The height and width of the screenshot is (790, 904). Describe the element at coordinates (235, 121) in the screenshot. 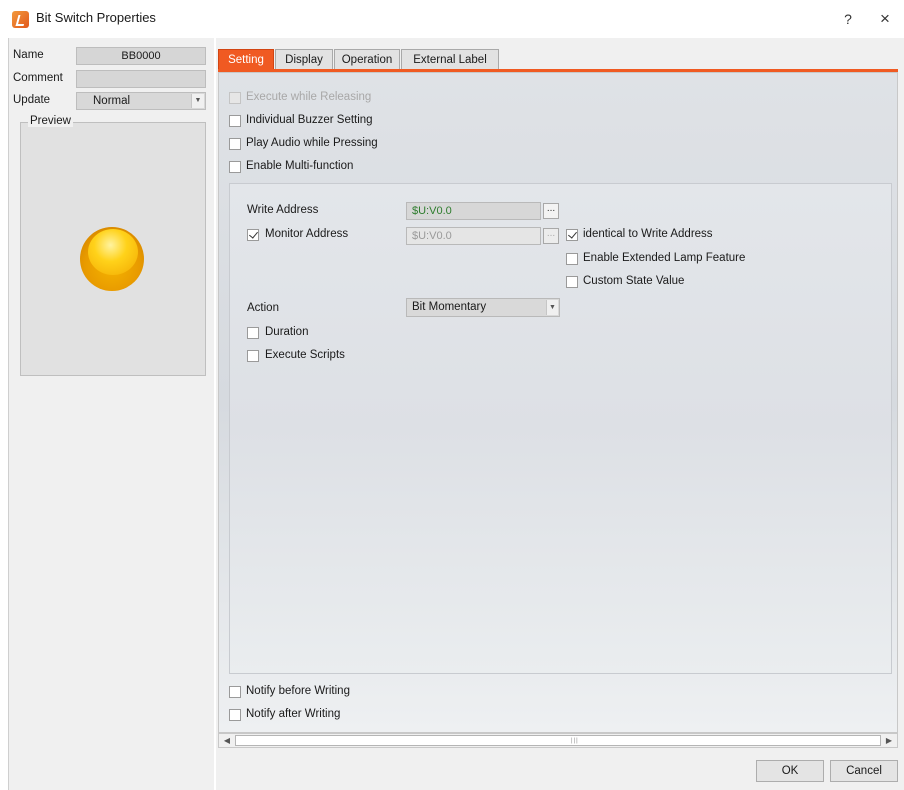

I see `individual-buzzer-checkbox` at that location.